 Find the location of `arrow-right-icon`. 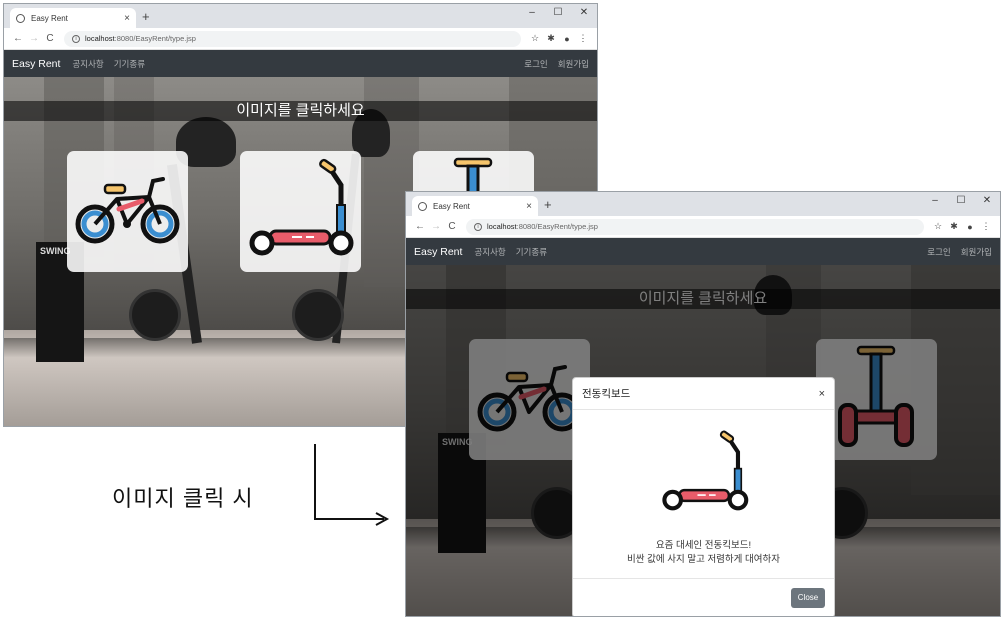

arrow-right-icon is located at coordinates (352, 485).